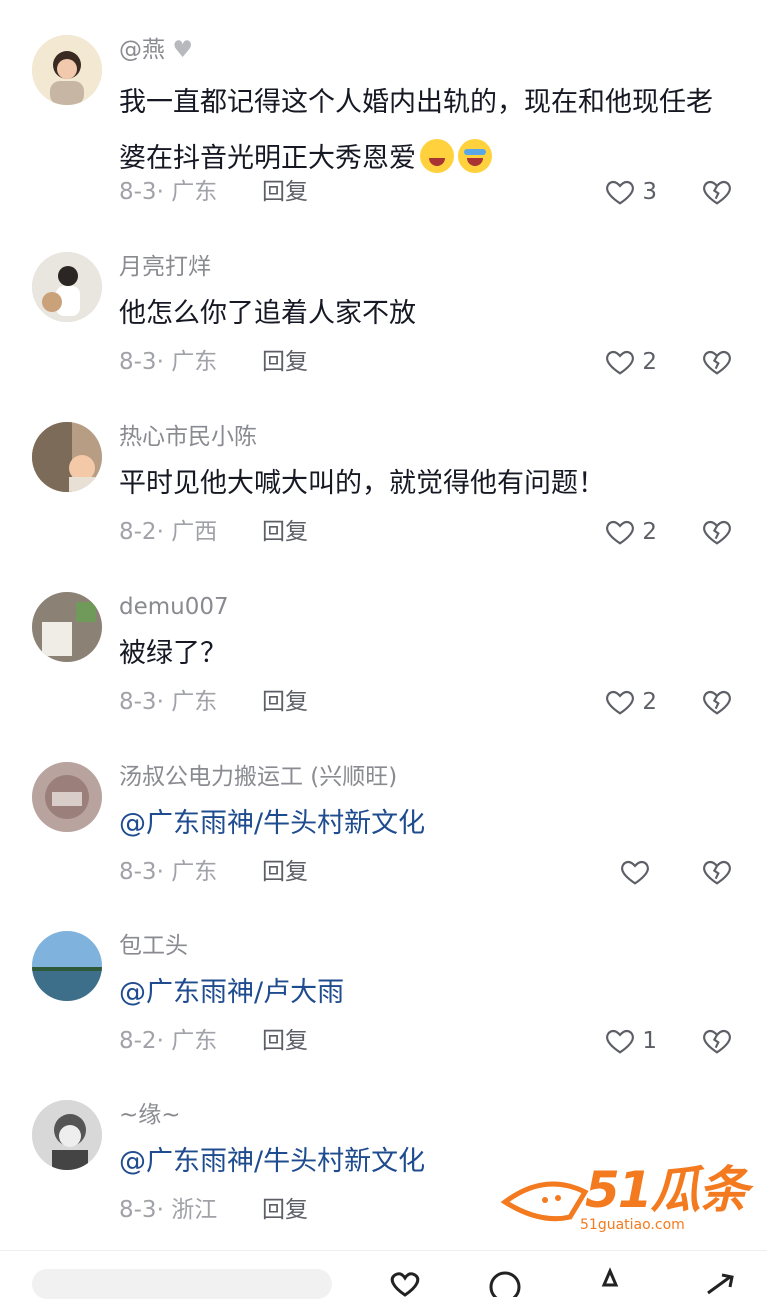 The height and width of the screenshot is (1299, 767). I want to click on comment-author: 热心市民小陈, so click(188, 437).